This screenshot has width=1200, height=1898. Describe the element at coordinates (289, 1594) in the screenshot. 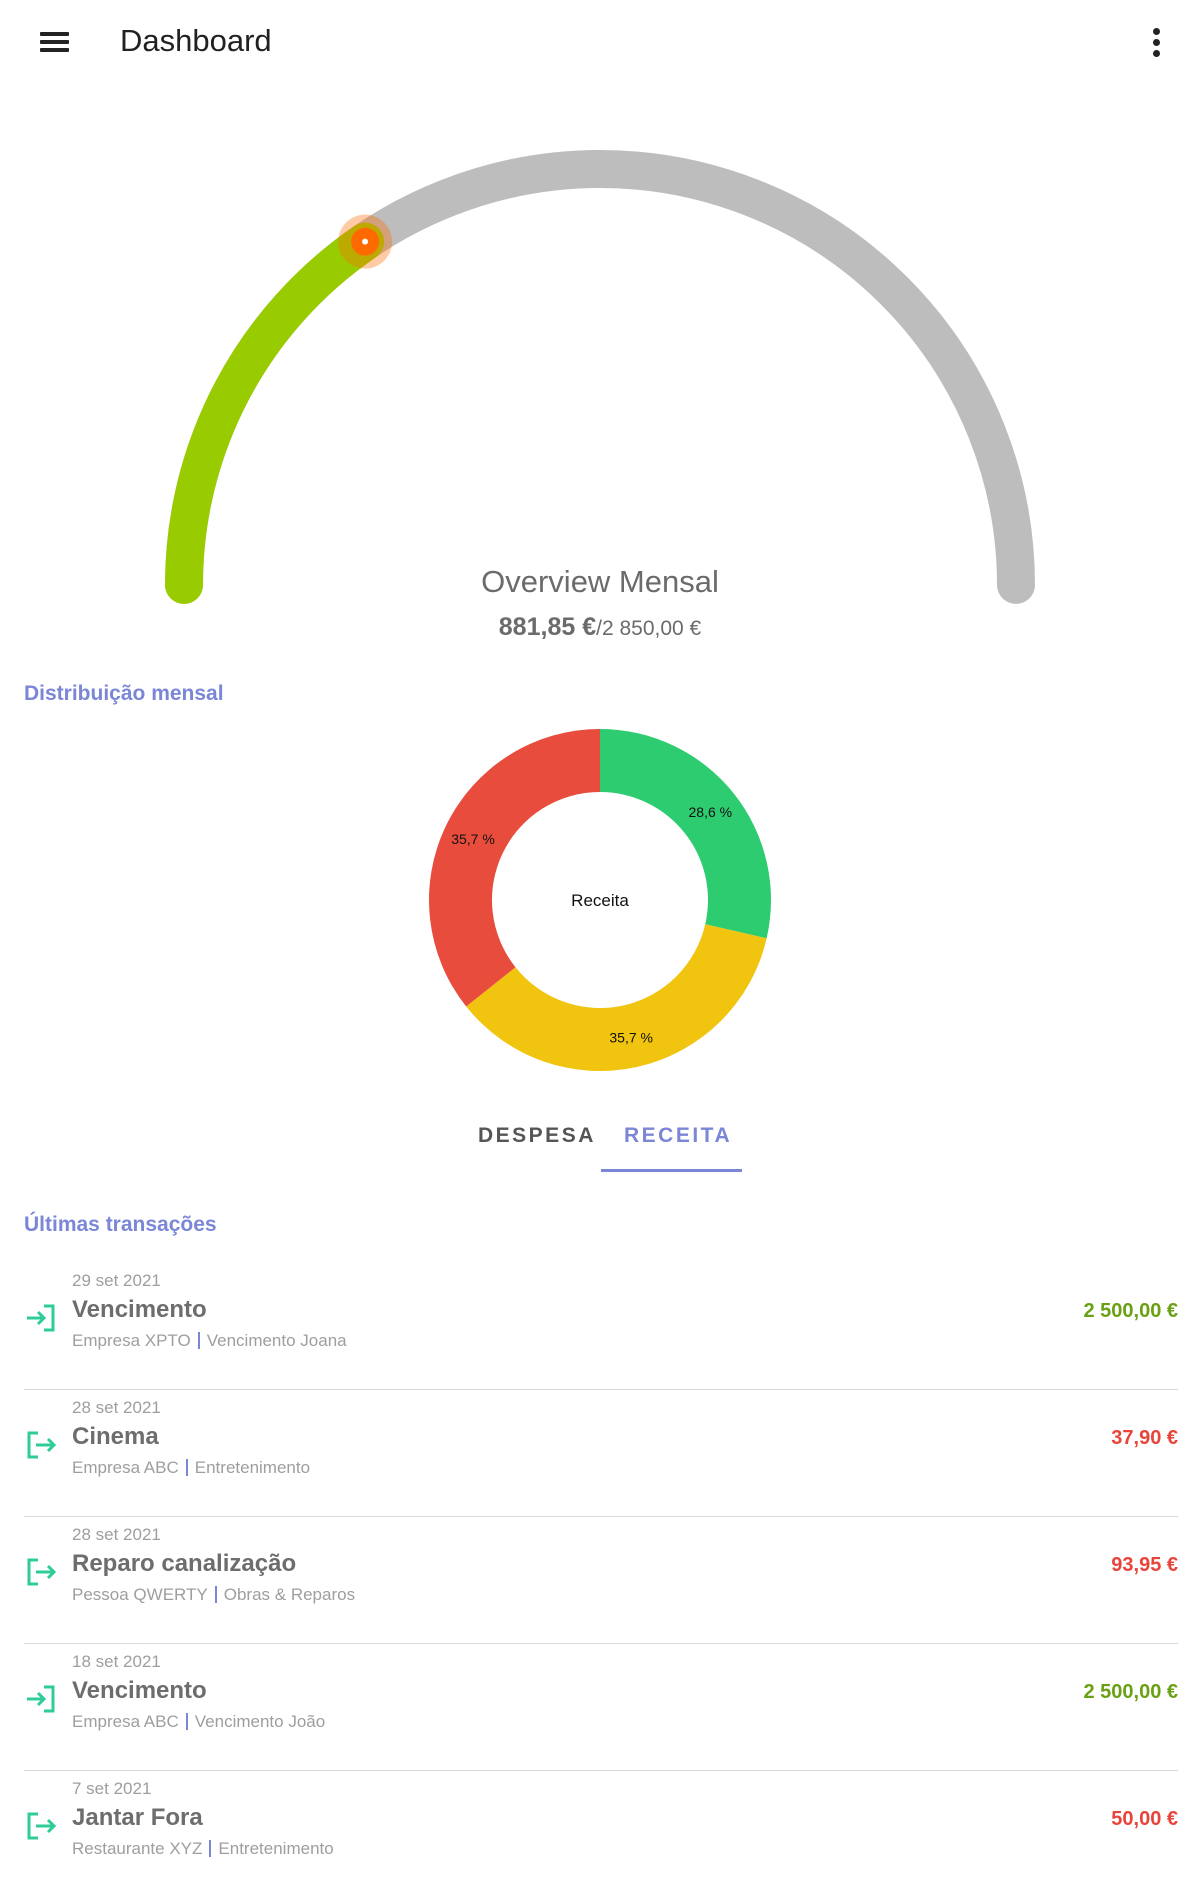

I see `transaction-category: Obras & Reparos` at that location.